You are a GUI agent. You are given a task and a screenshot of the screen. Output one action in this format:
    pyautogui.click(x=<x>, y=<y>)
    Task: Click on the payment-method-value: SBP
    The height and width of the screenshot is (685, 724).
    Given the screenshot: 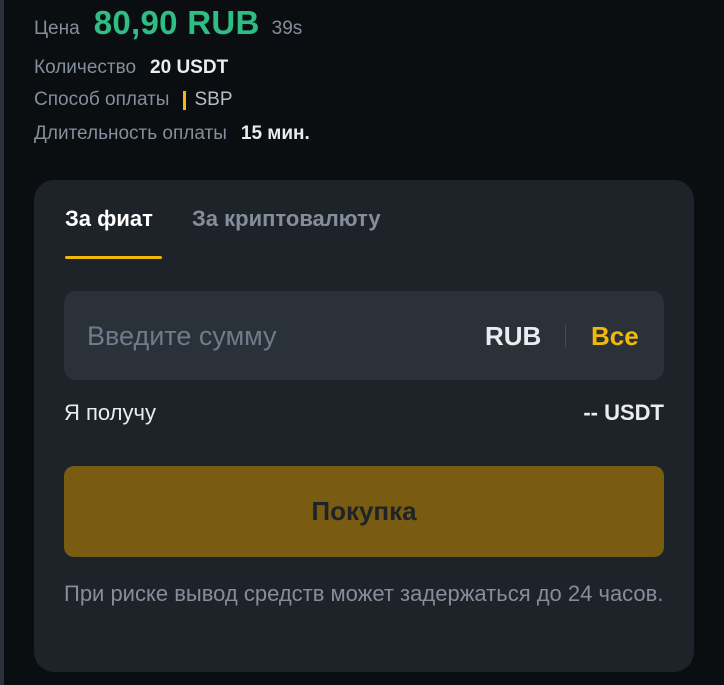 What is the action you would take?
    pyautogui.click(x=213, y=99)
    